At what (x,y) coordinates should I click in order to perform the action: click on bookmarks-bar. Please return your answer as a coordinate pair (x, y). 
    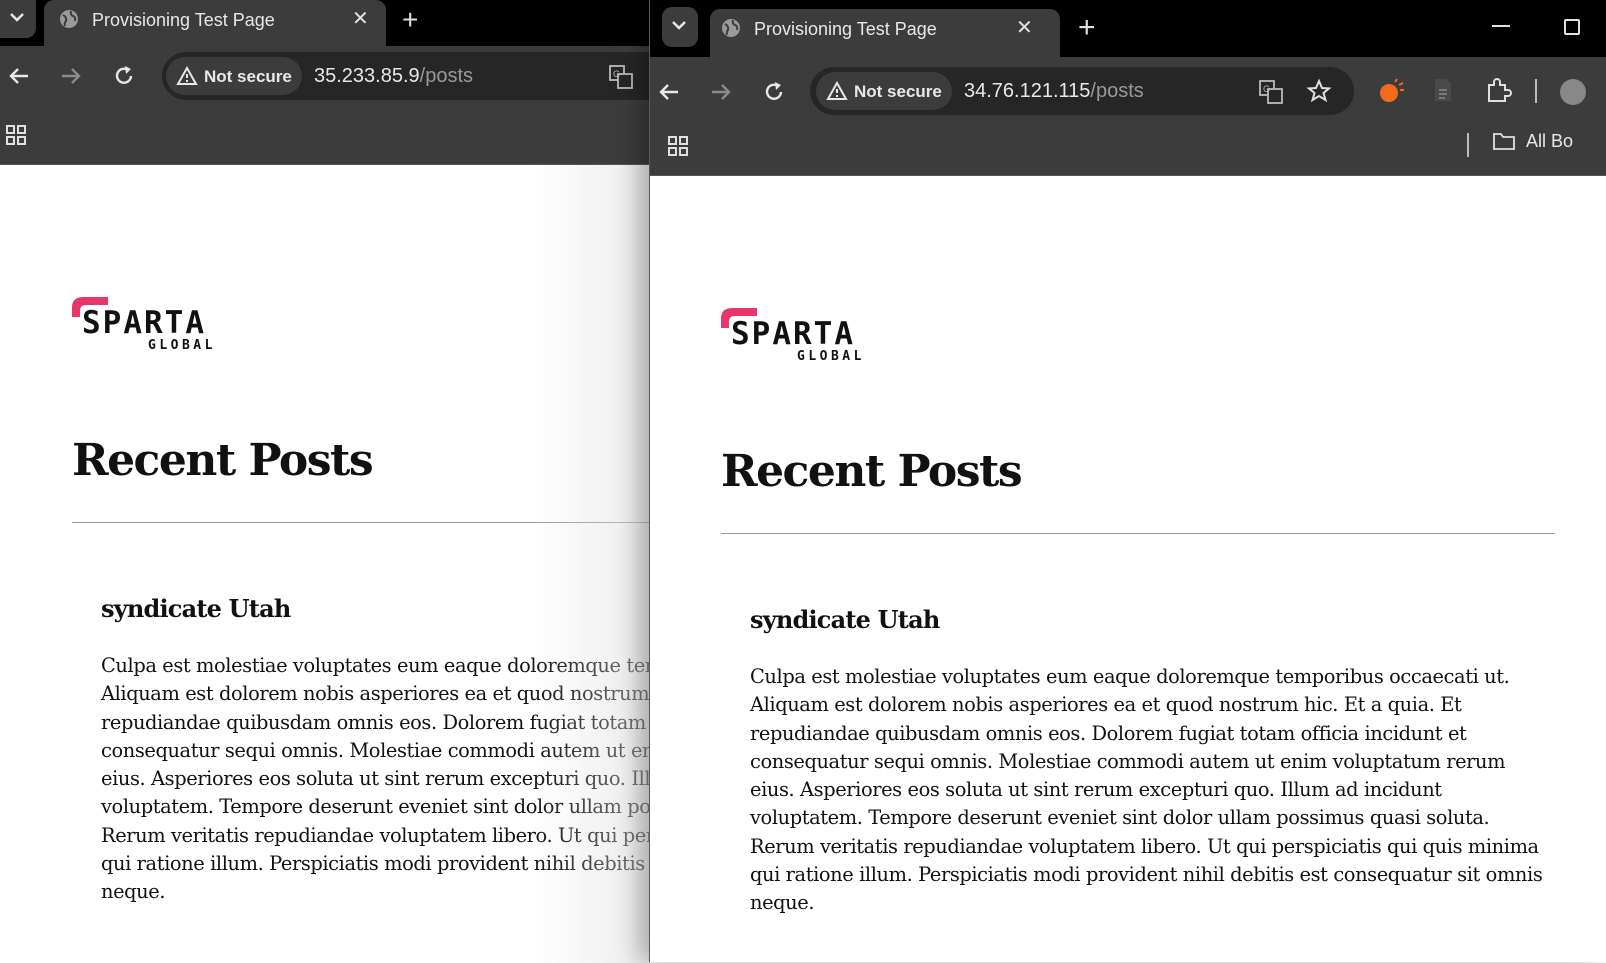
    Looking at the image, I should click on (325, 135).